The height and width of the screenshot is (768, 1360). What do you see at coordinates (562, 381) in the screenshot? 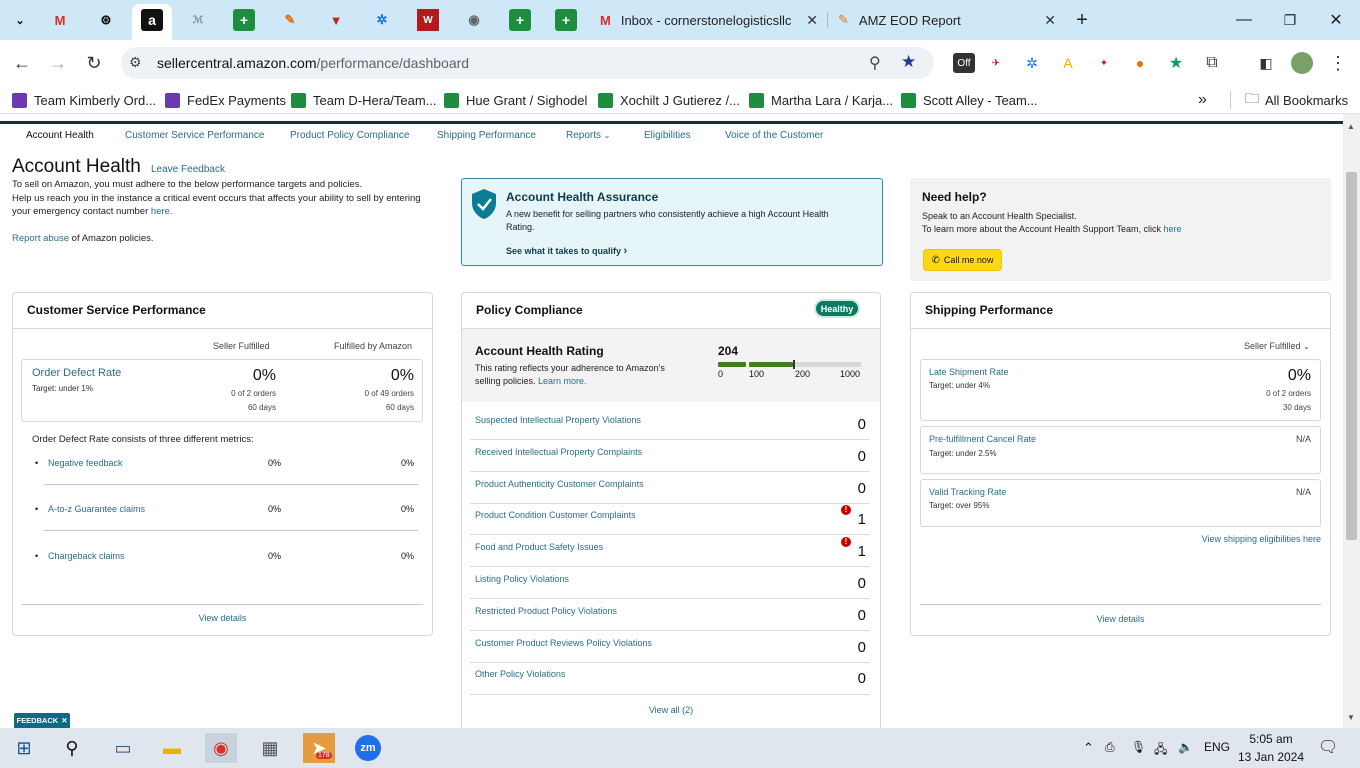
I see `ahr-learn-more-link: Learn more.` at bounding box center [562, 381].